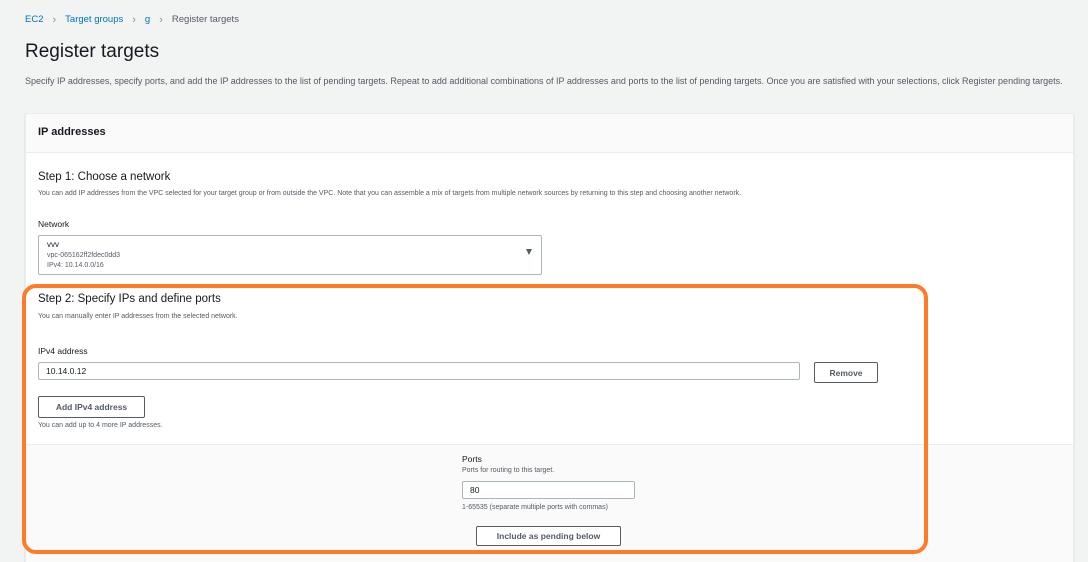  Describe the element at coordinates (34, 19) in the screenshot. I see `breadcrumb-ec2: EC2` at that location.